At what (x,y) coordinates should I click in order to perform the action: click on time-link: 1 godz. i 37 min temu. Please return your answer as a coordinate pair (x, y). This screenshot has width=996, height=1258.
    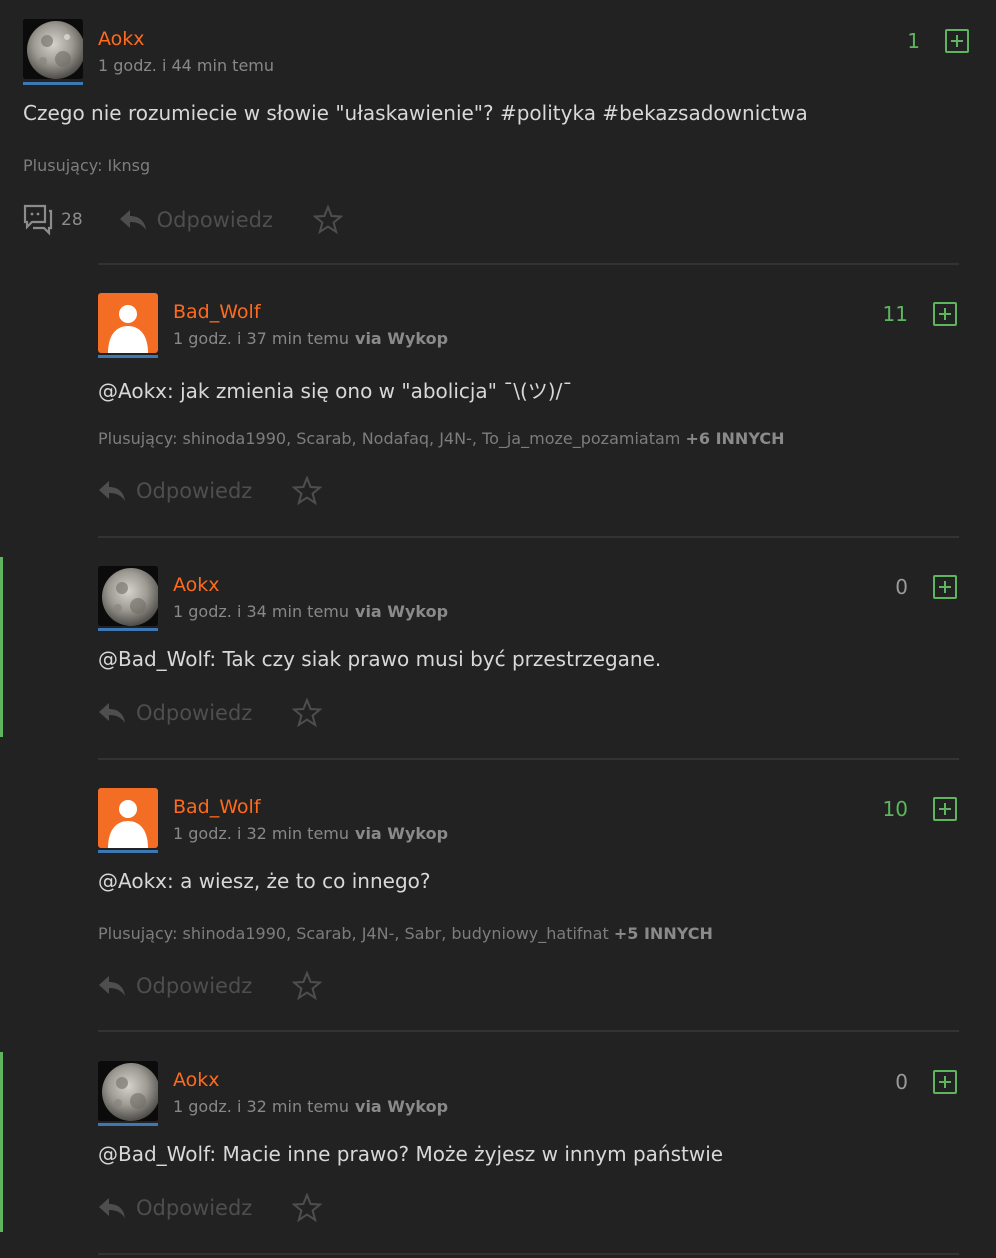
    Looking at the image, I should click on (261, 338).